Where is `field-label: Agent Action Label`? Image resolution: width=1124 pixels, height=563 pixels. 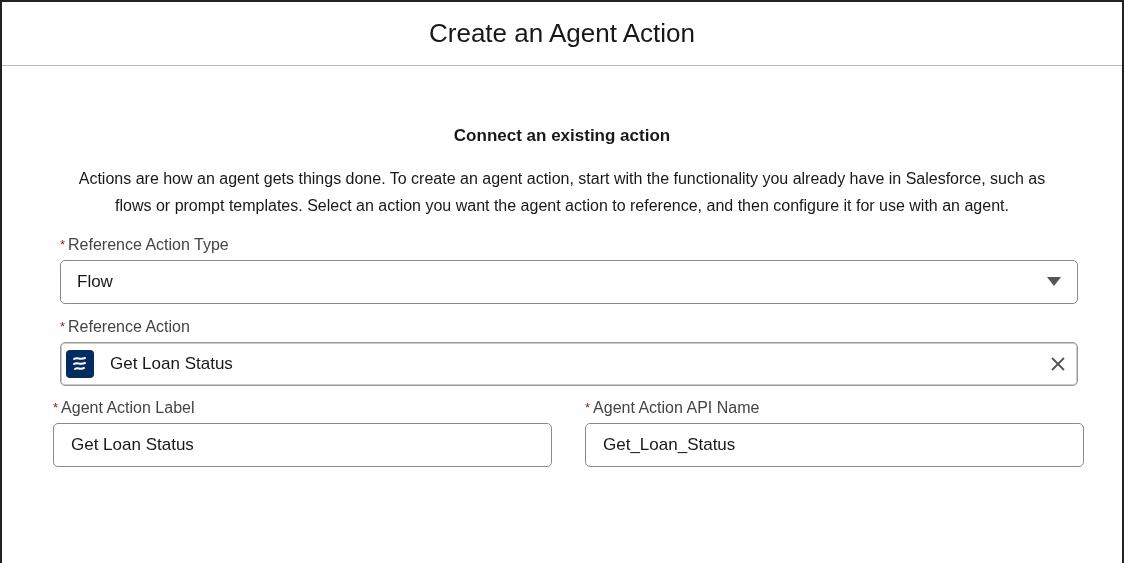 field-label: Agent Action Label is located at coordinates (128, 407).